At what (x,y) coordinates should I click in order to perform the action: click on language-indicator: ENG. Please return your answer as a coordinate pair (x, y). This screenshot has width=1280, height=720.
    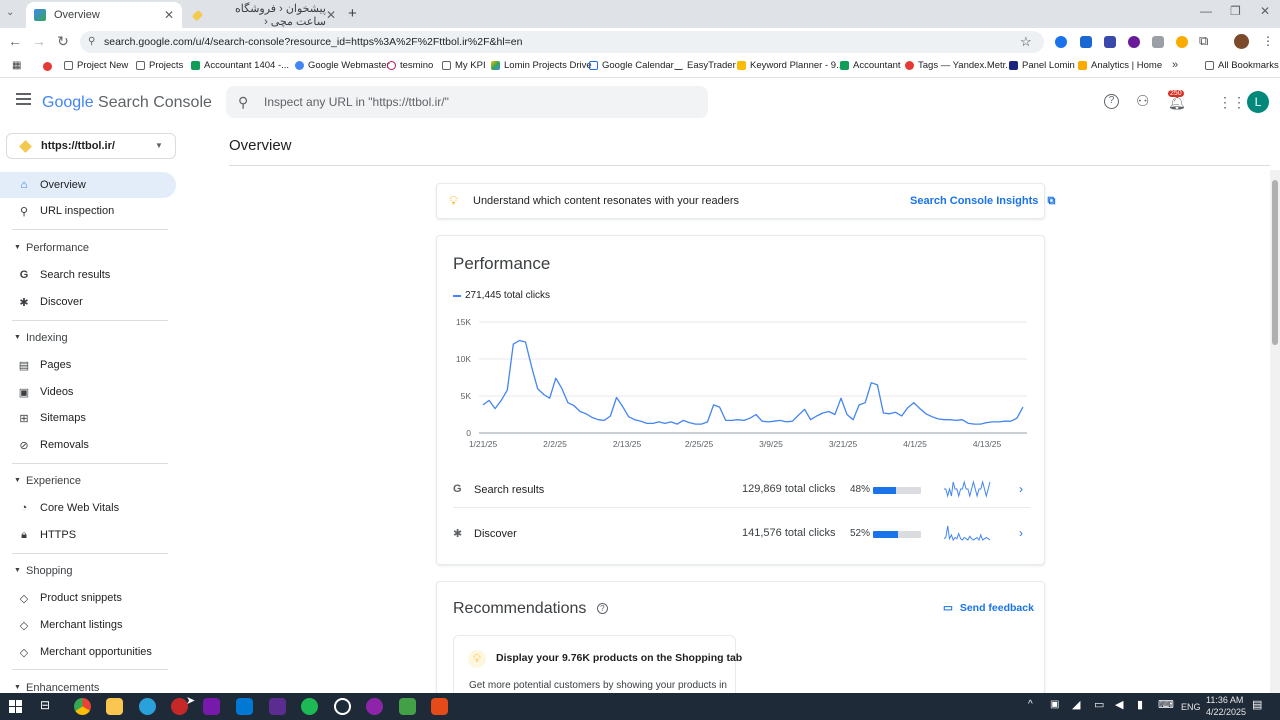
    Looking at the image, I should click on (1191, 707).